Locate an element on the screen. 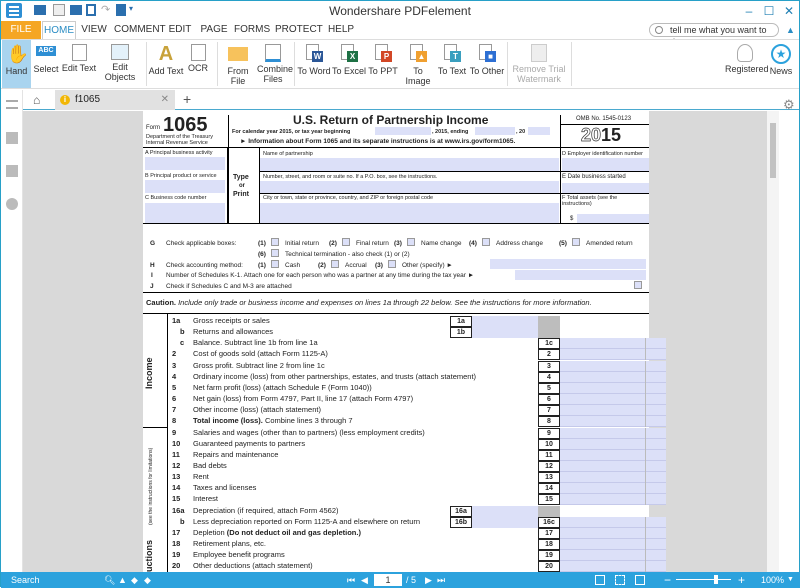 The image size is (800, 588). next-page-icon: ▶ is located at coordinates (428, 580).